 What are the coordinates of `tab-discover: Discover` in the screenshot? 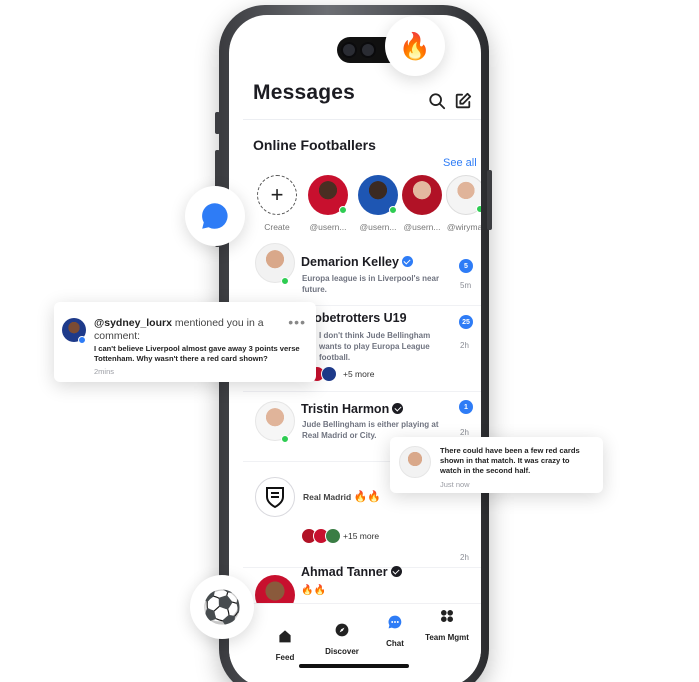 It's located at (342, 639).